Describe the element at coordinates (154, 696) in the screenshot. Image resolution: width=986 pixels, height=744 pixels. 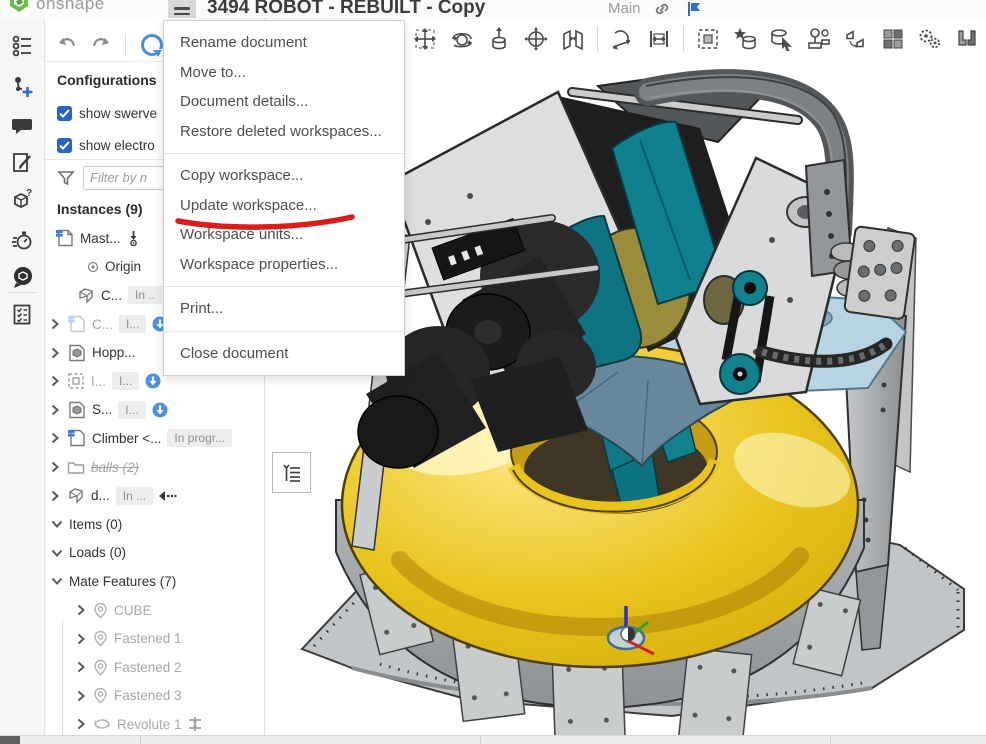
I see `mate-feature-row: Fastened 3` at that location.